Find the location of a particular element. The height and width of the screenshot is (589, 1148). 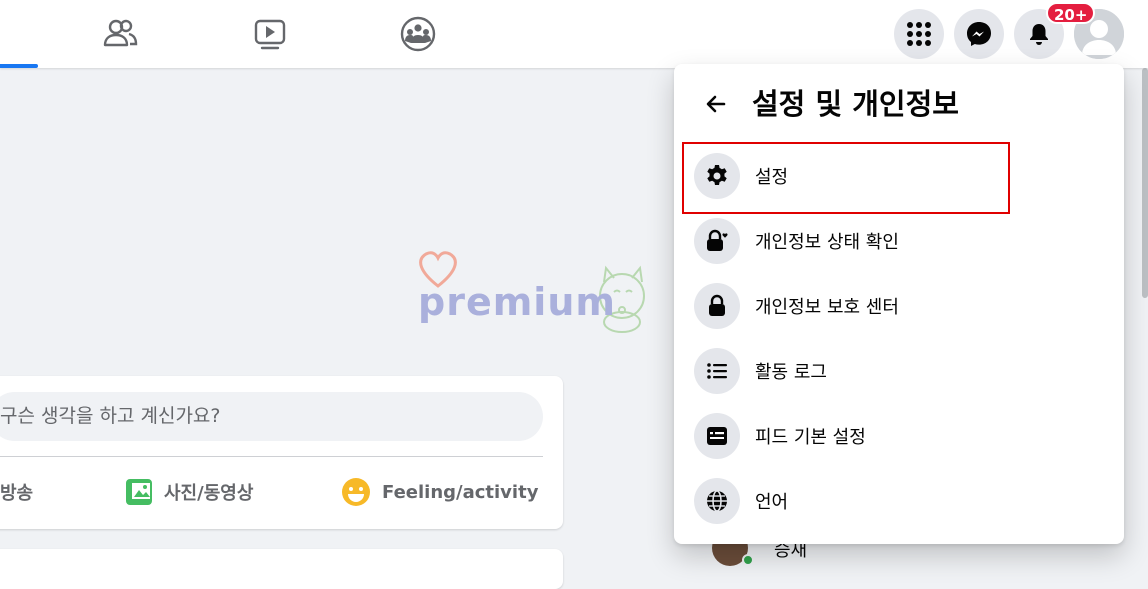

feed-icon is located at coordinates (717, 436).